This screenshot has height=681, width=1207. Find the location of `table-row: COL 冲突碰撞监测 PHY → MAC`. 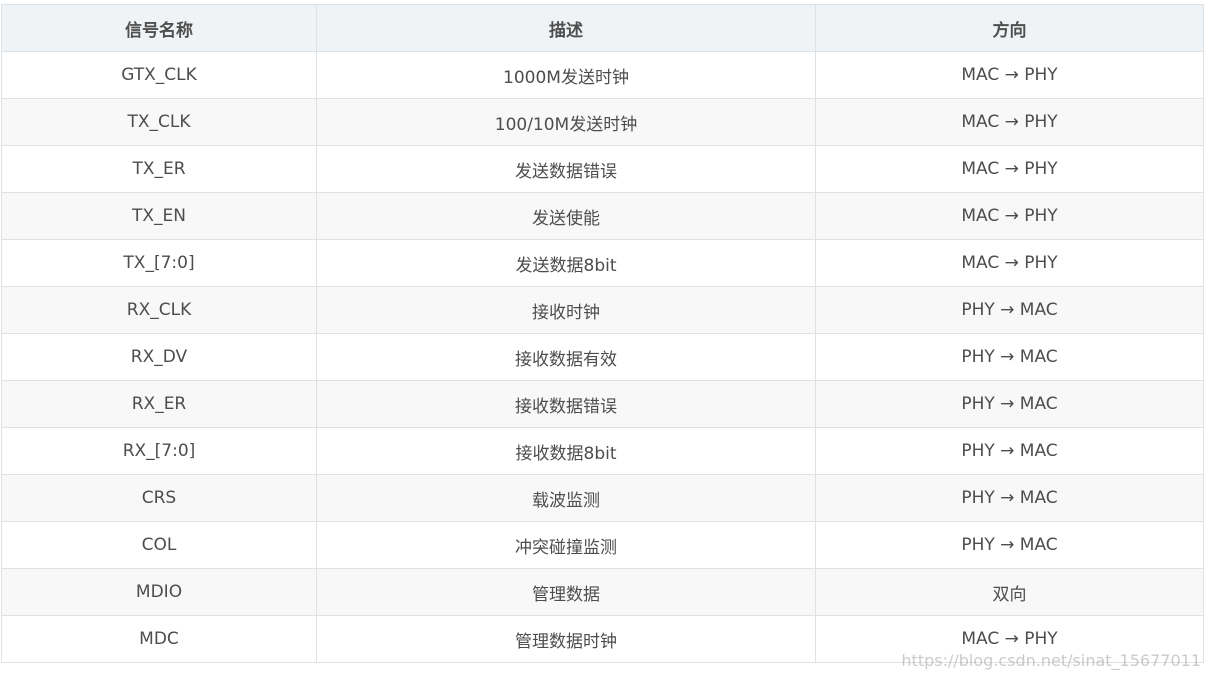

table-row: COL 冲突碰撞监测 PHY → MAC is located at coordinates (602, 545).